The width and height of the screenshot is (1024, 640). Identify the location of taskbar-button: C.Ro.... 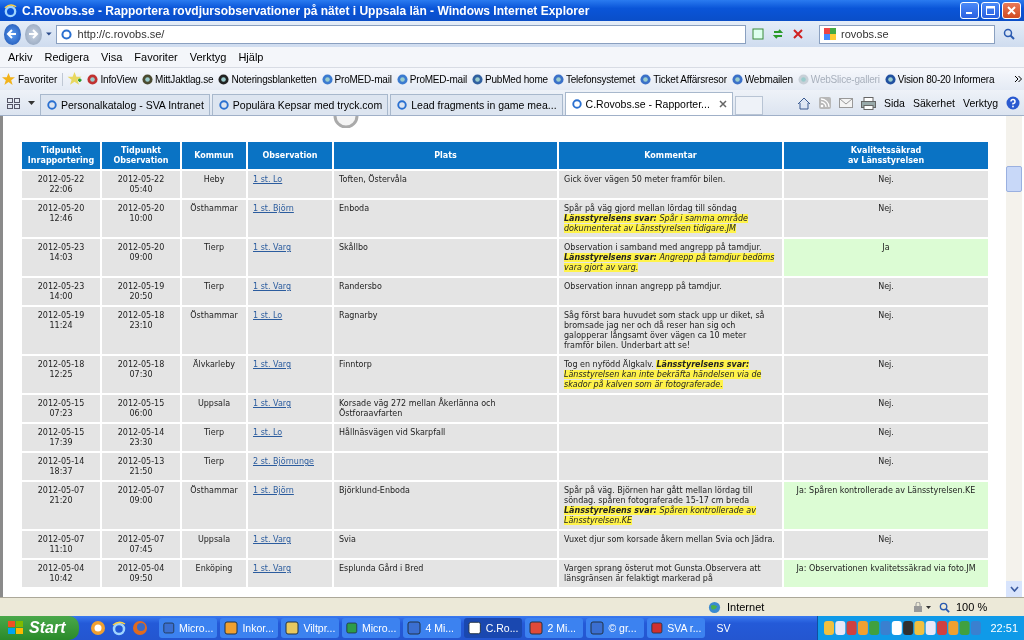
(493, 628).